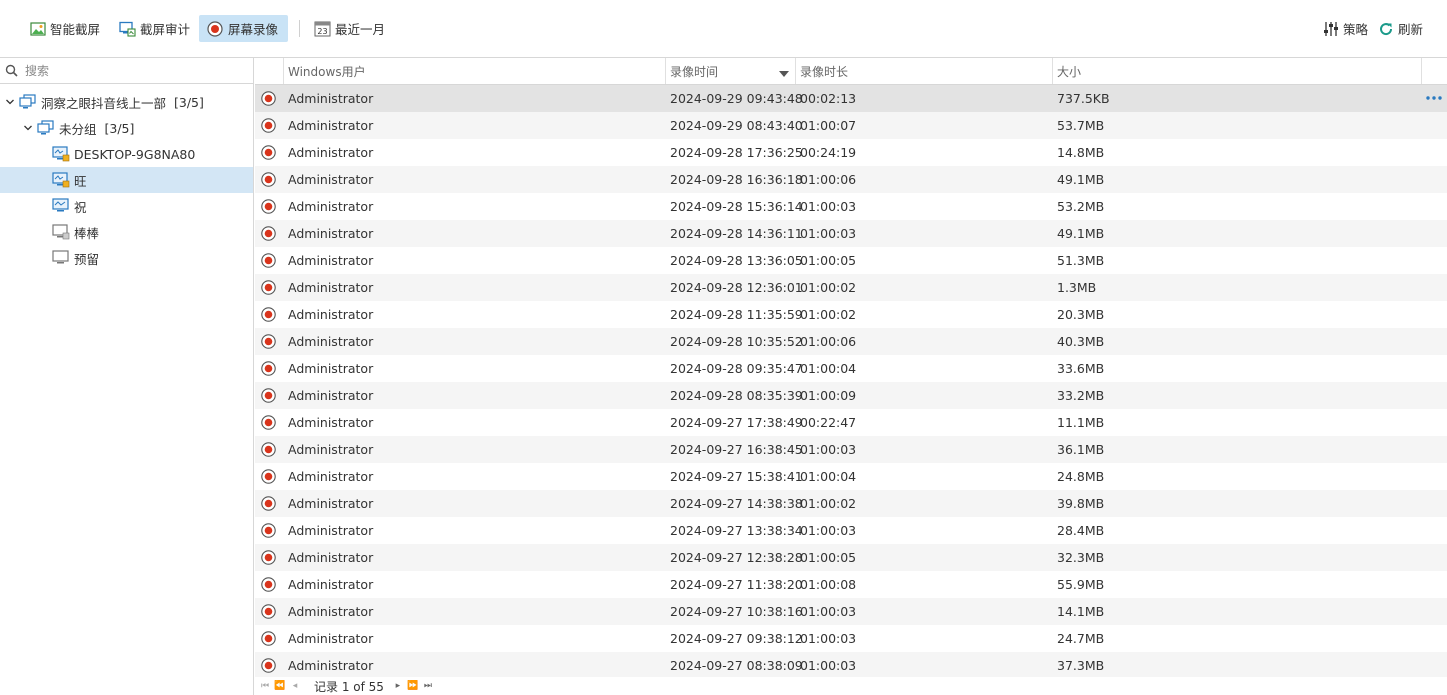 The width and height of the screenshot is (1447, 695). Describe the element at coordinates (730, 71) in the screenshot. I see `column-header-time: 录像时间` at that location.